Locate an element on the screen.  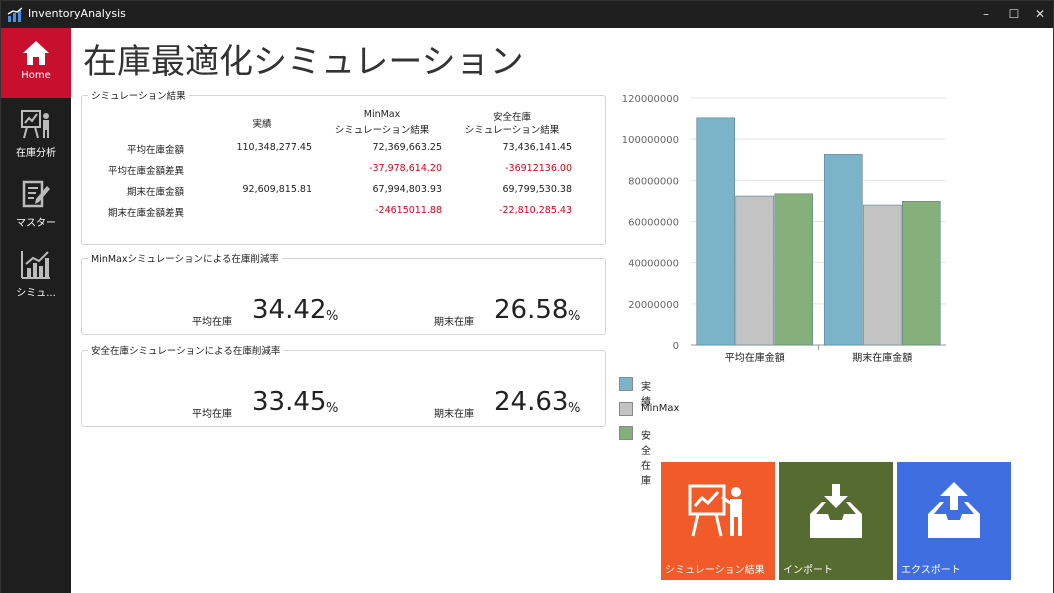
column-header-safety-line2: シミュレーション結果 is located at coordinates (512, 130).